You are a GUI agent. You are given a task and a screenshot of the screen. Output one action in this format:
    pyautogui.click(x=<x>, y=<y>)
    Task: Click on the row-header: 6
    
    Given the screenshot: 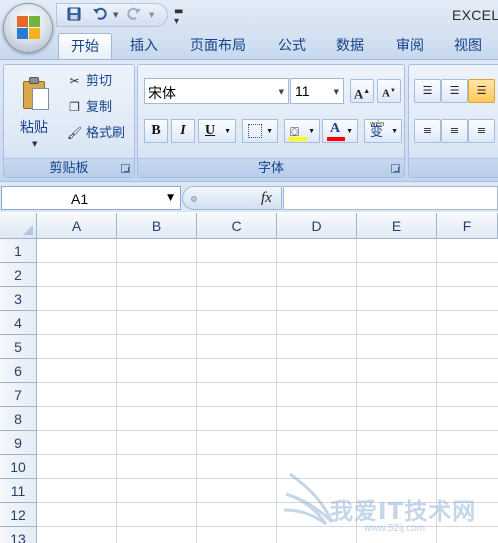 What is the action you would take?
    pyautogui.click(x=18, y=371)
    